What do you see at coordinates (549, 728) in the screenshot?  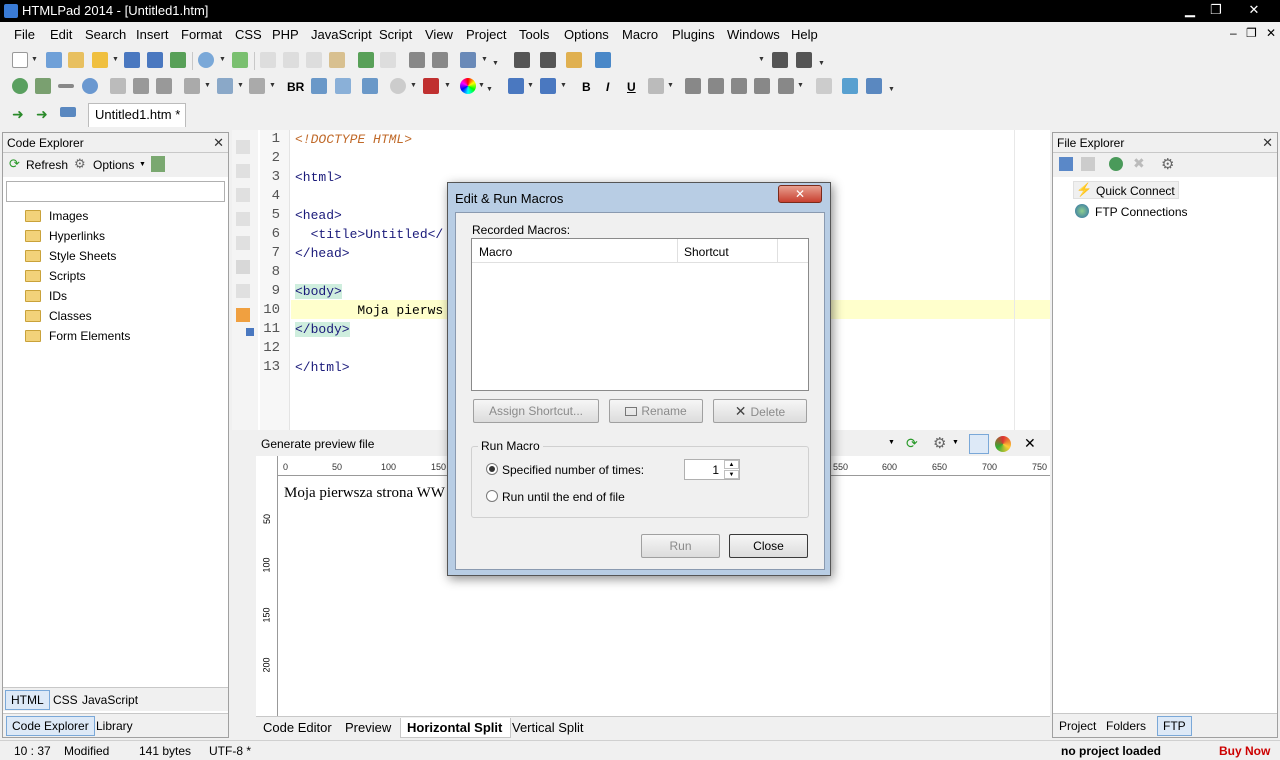 I see `tab-vertical-split: Vertical Split` at bounding box center [549, 728].